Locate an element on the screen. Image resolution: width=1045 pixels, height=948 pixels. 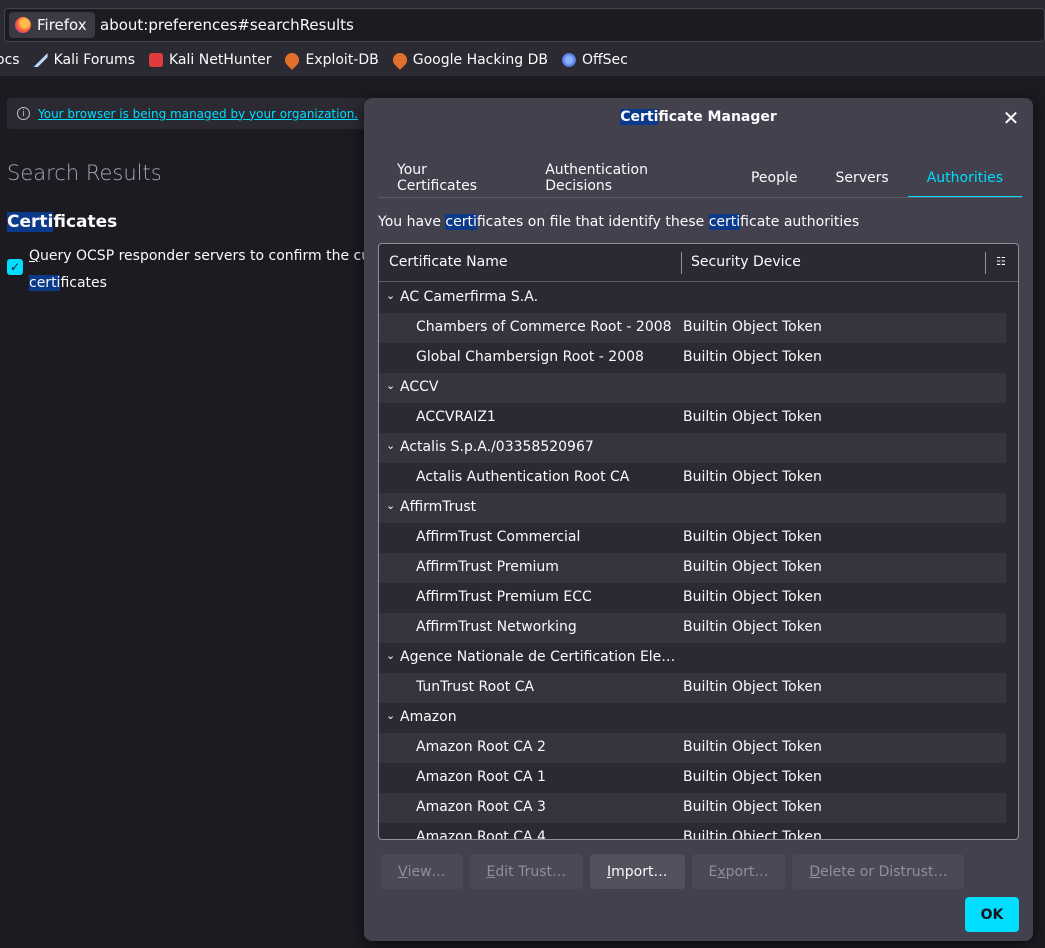
certificate-name: AffirmTrust Premium is located at coordinates (487, 567).